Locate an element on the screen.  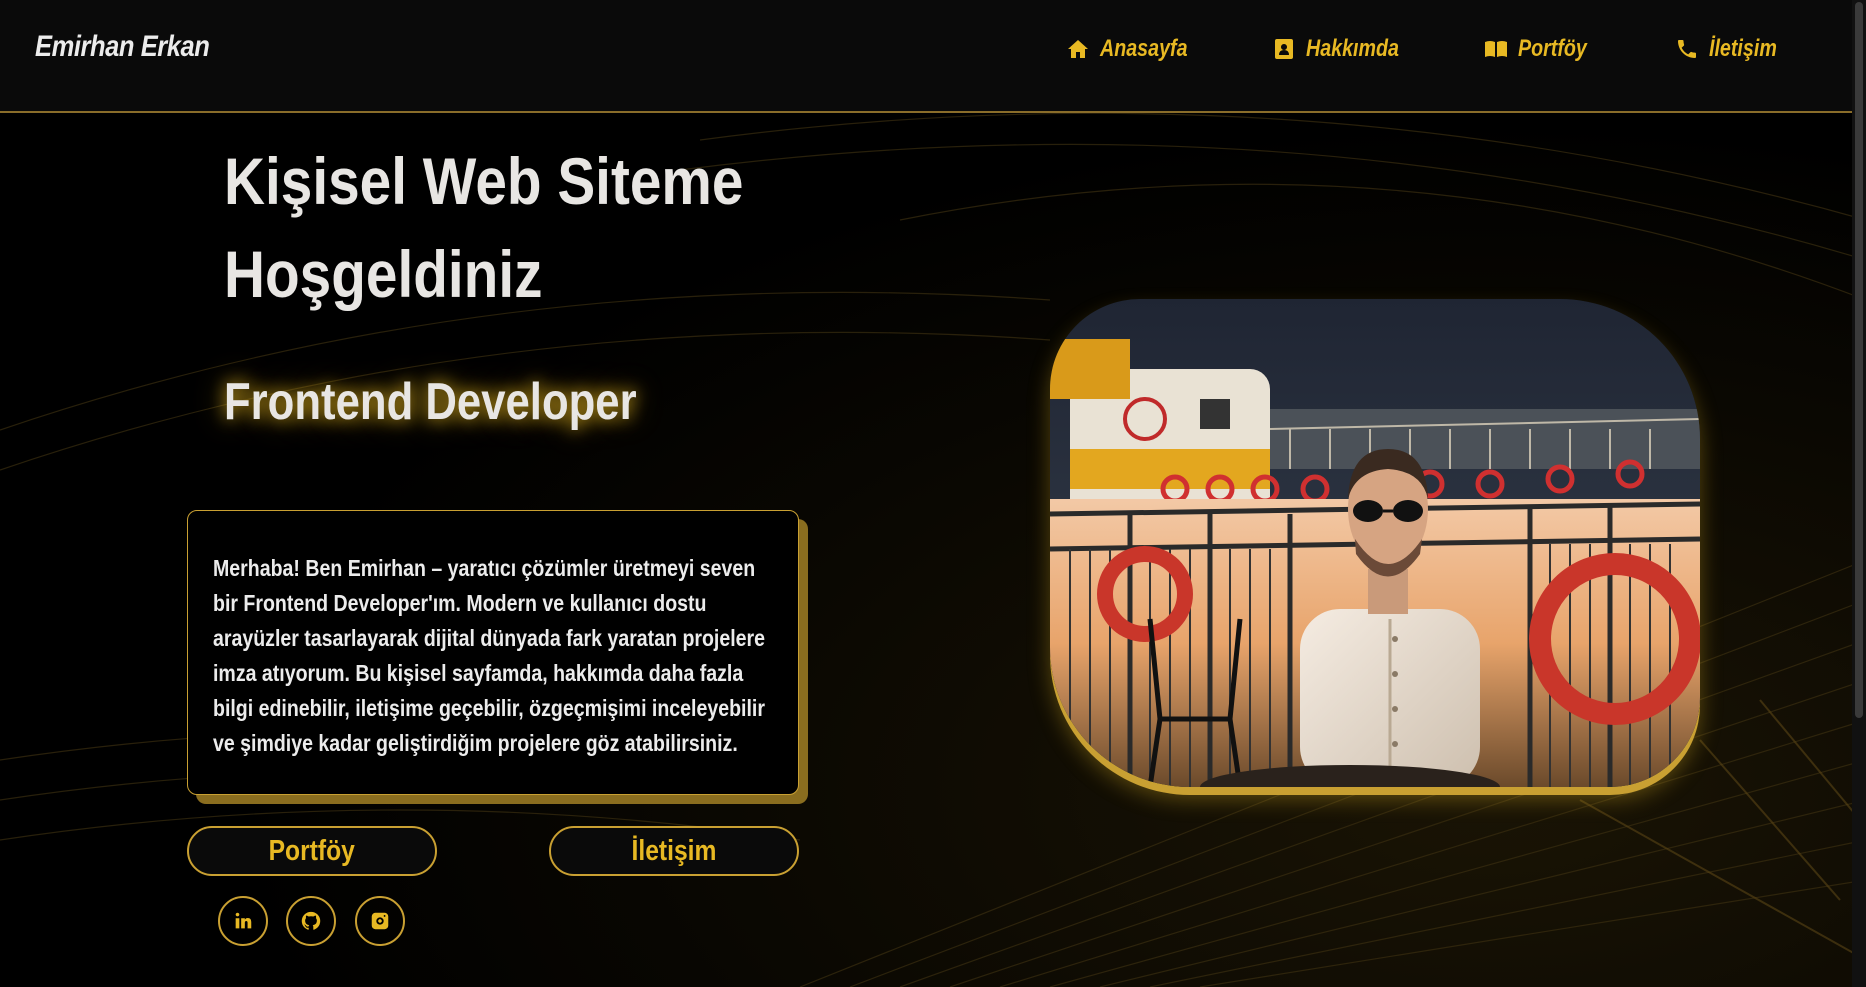
hero-title-line2: Hoşgeldiniz is located at coordinates (383, 274).